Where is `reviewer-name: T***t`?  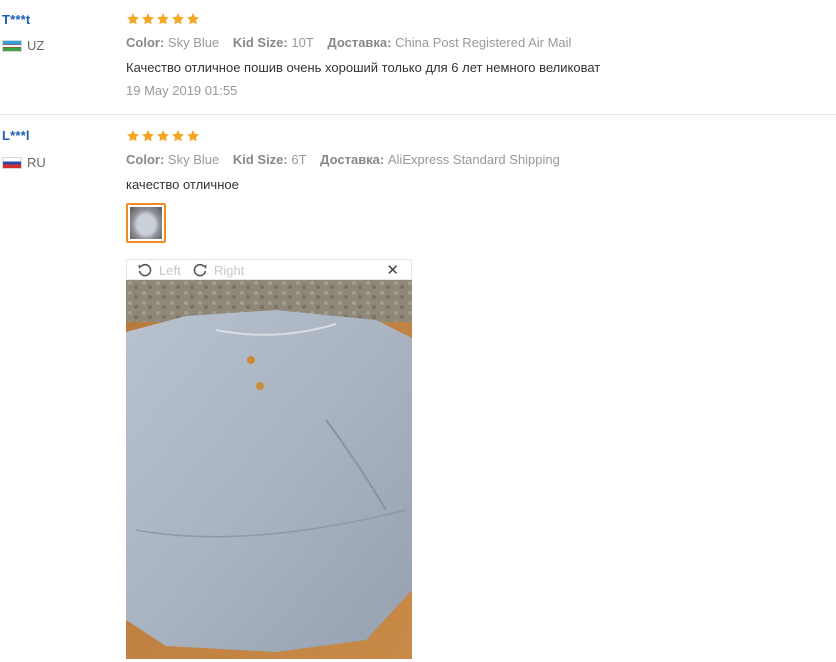
reviewer-name: T***t is located at coordinates (16, 19).